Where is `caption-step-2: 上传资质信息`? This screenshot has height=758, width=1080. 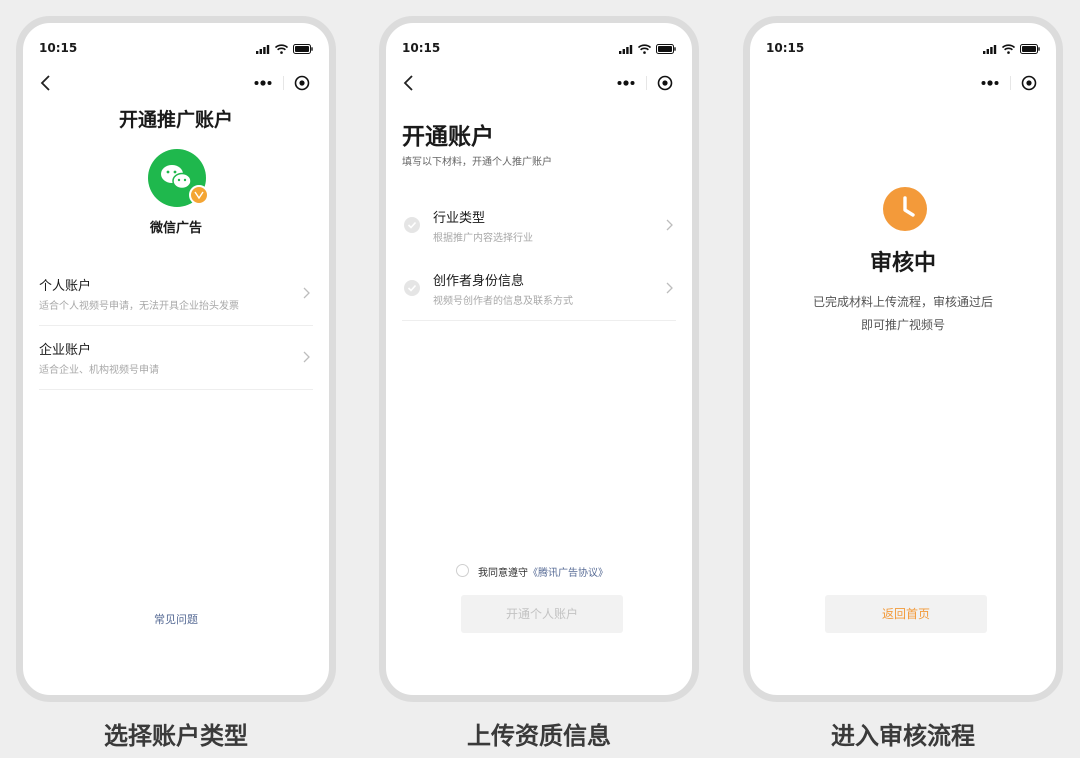
caption-step-2: 上传资质信息 is located at coordinates (539, 736).